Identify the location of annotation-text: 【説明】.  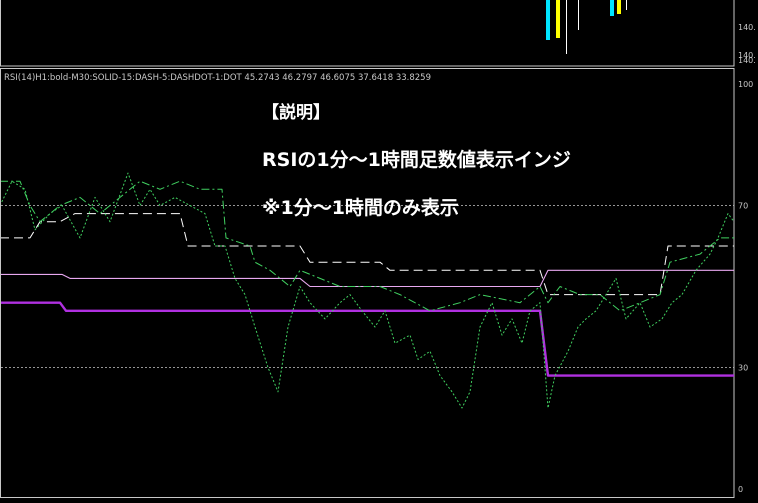
(296, 112).